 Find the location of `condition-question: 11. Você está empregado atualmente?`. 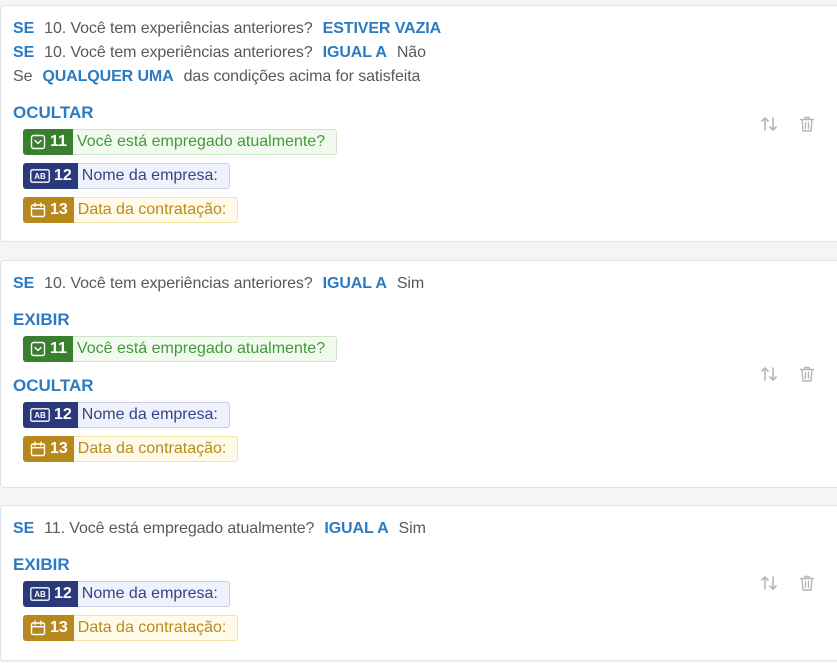

condition-question: 11. Você está empregado atualmente? is located at coordinates (179, 528).